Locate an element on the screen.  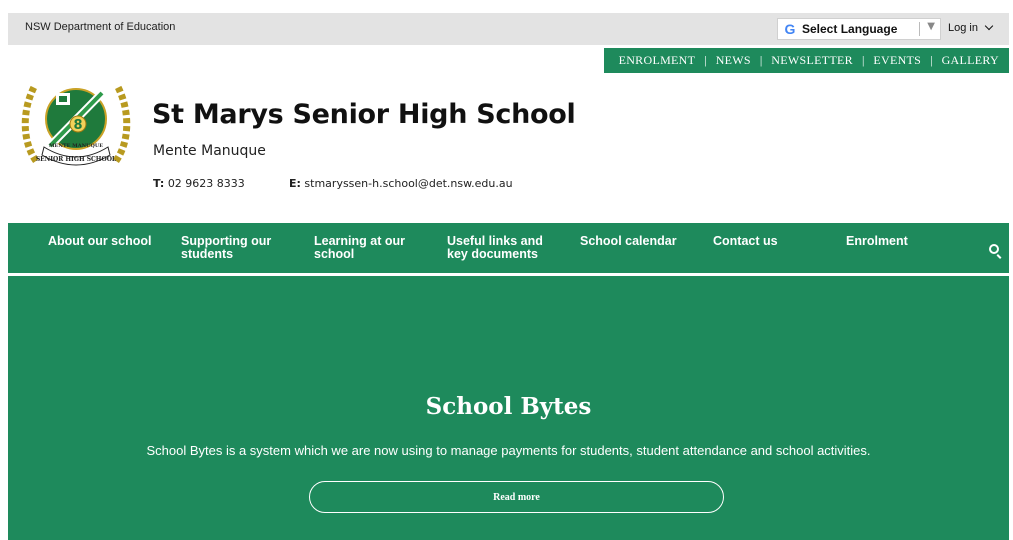
dropdown-arrow-icon: ▼ is located at coordinates (931, 26).